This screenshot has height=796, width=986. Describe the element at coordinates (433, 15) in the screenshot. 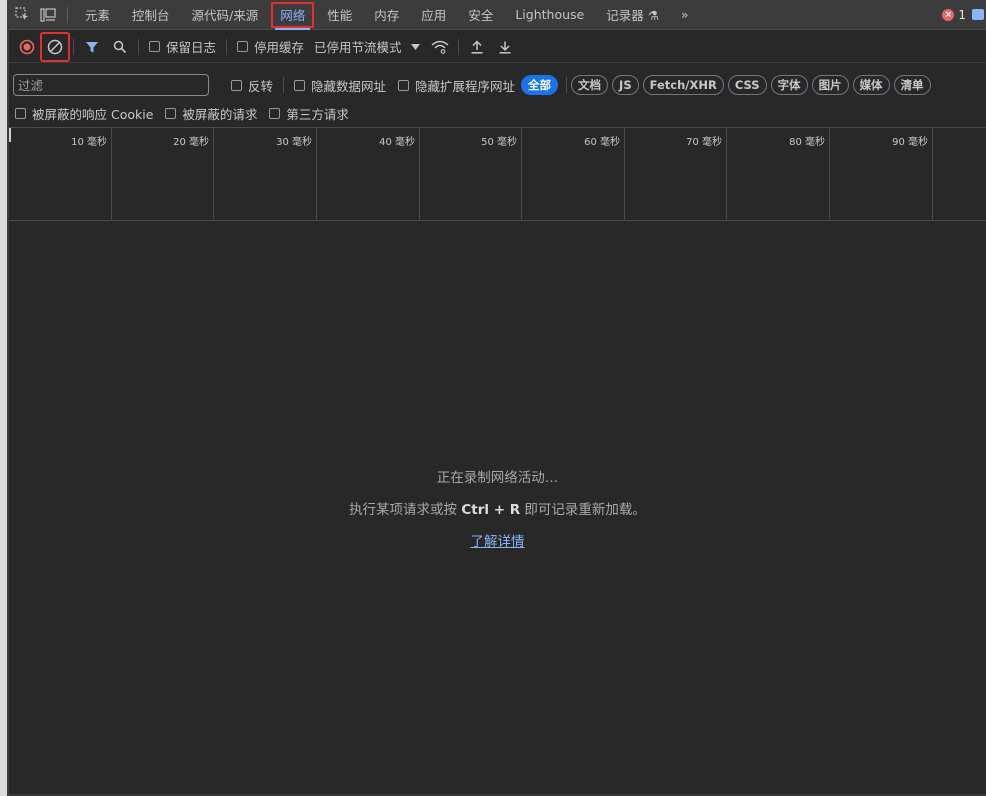

I see `tab-application: 应用` at that location.